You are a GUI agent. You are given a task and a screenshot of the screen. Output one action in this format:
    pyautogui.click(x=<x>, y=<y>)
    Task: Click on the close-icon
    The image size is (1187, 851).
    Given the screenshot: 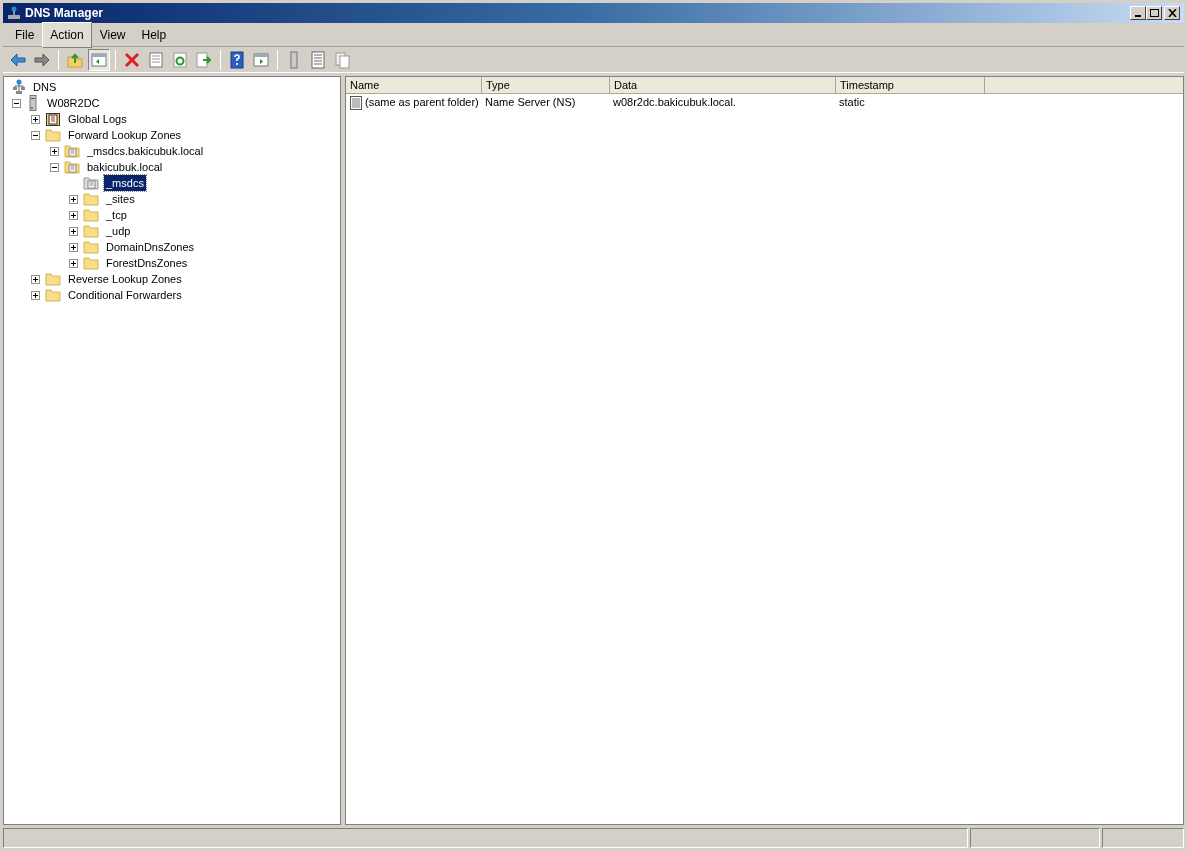 What is the action you would take?
    pyautogui.click(x=1172, y=13)
    